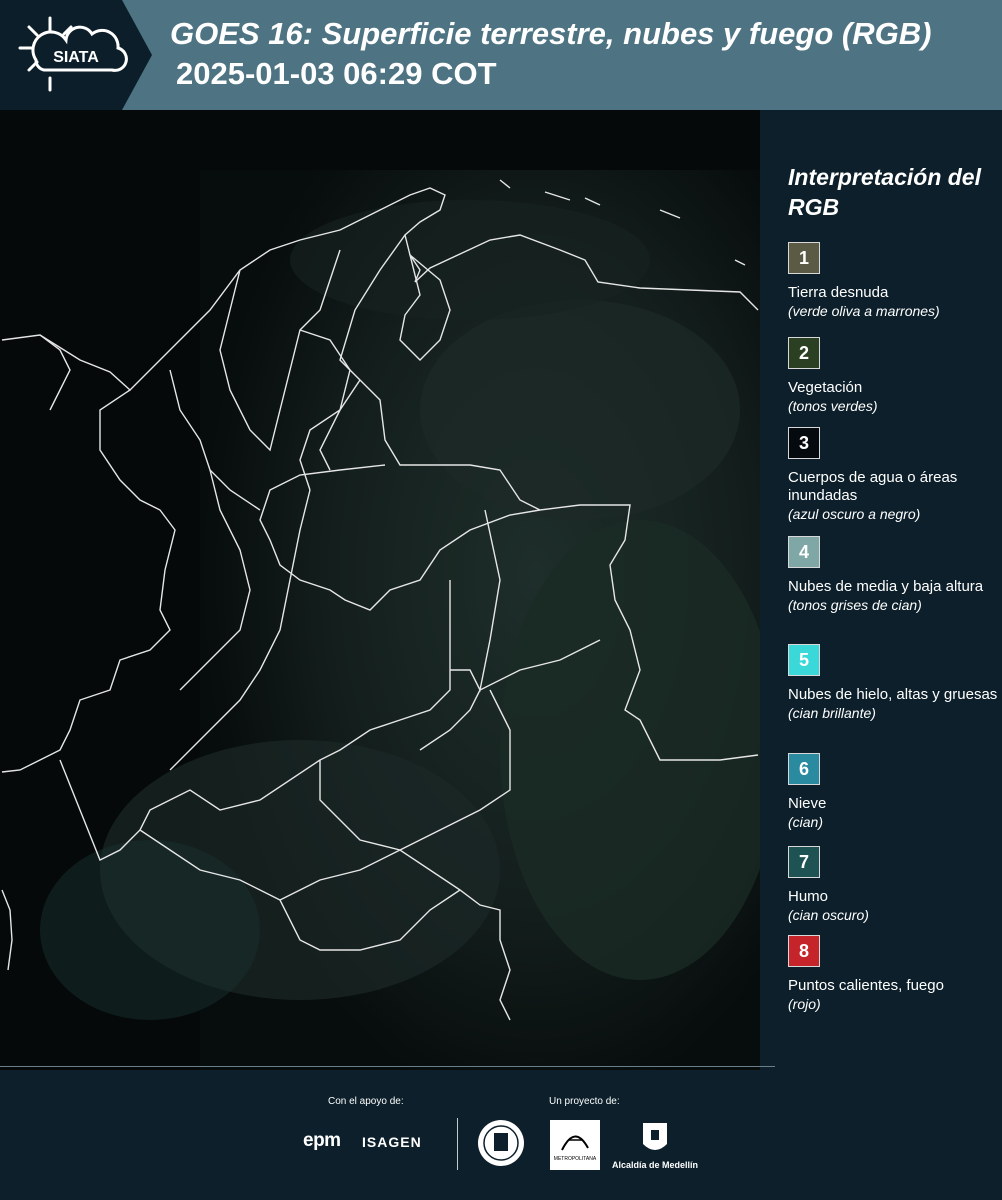 The width and height of the screenshot is (1002, 1200). What do you see at coordinates (828, 915) in the screenshot?
I see `legend-description: (cian oscuro)` at bounding box center [828, 915].